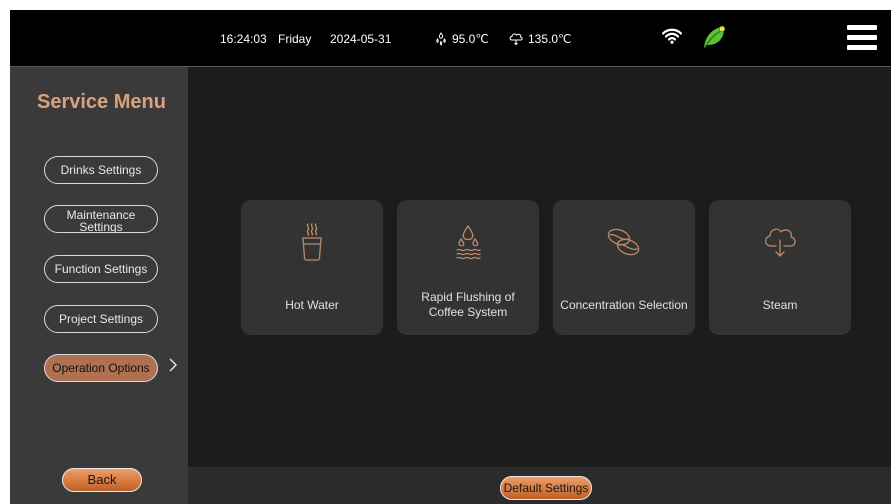 Image resolution: width=891 pixels, height=504 pixels. I want to click on steam-temp-indicator: 135.0℃, so click(540, 39).